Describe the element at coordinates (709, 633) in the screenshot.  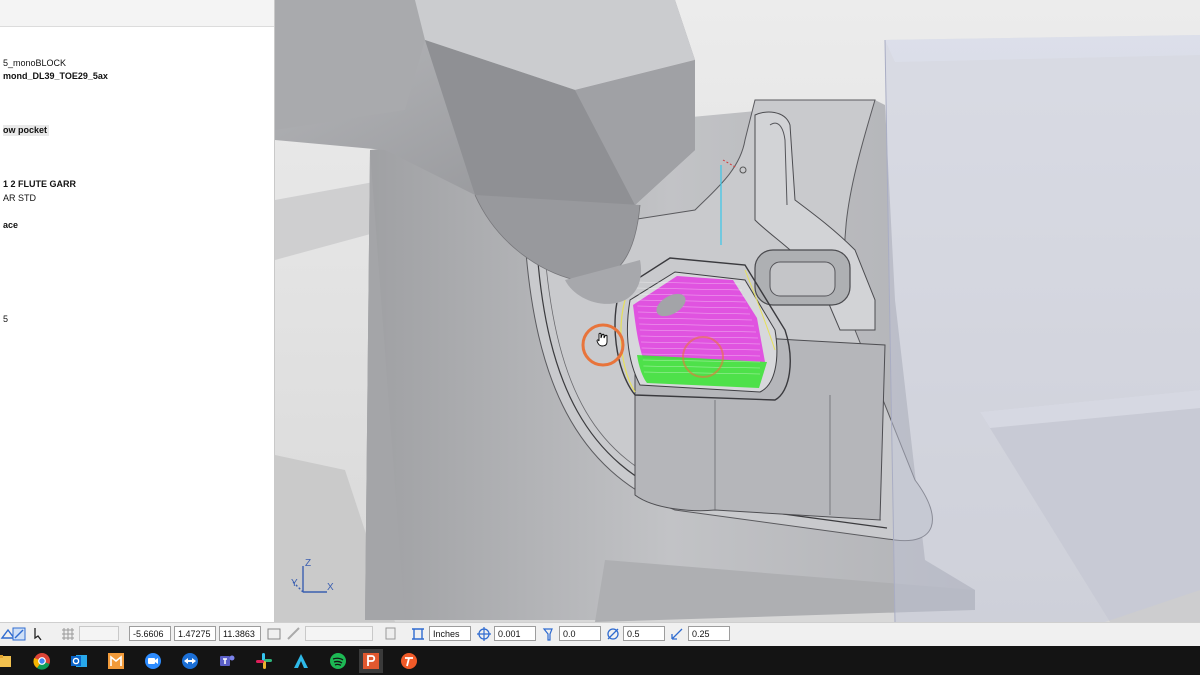
I see `corner-radius-field: 0.25` at that location.